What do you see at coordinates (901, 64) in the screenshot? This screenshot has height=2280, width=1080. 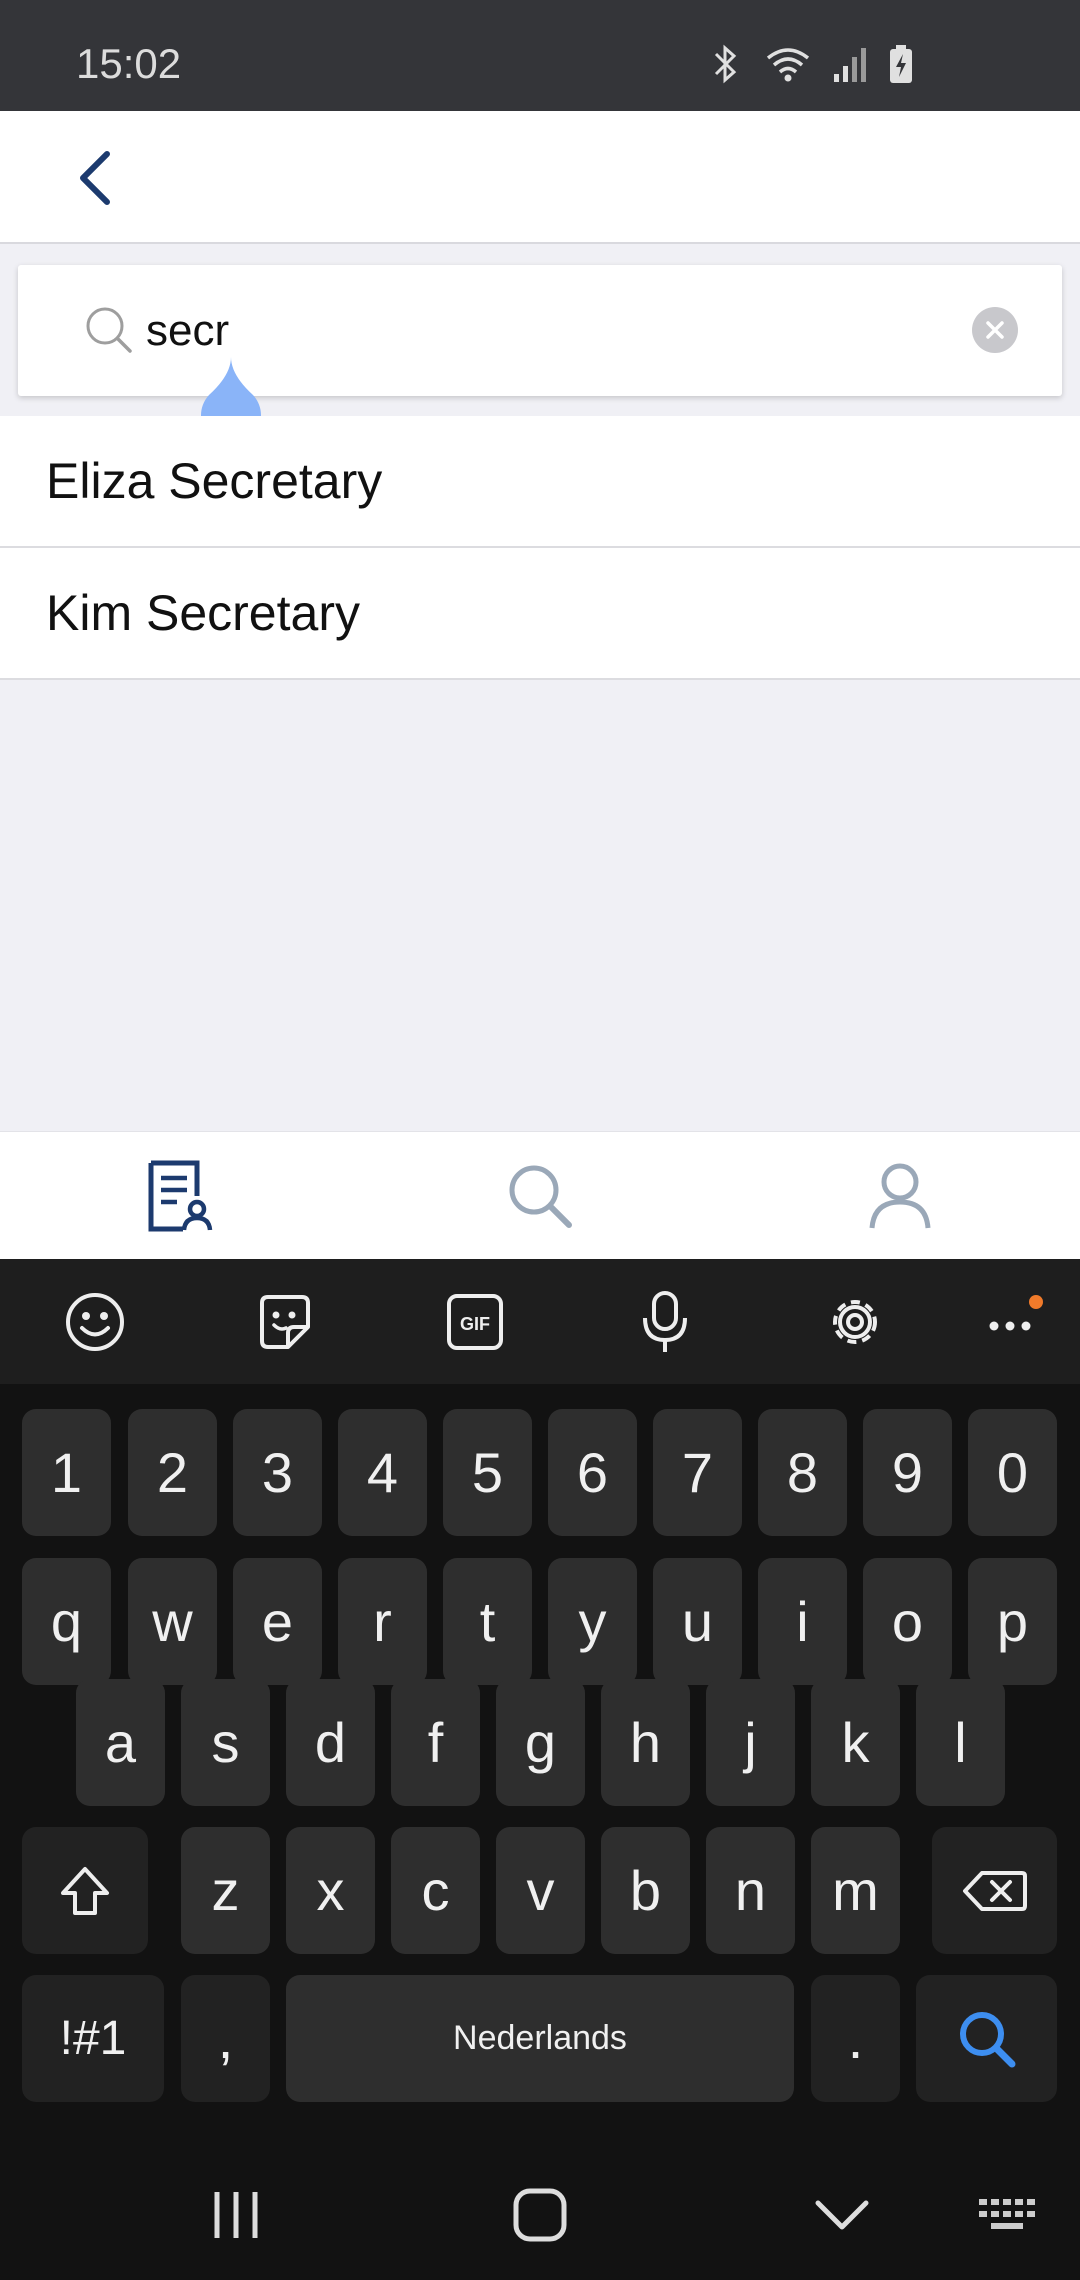 I see `battery-charging-icon` at bounding box center [901, 64].